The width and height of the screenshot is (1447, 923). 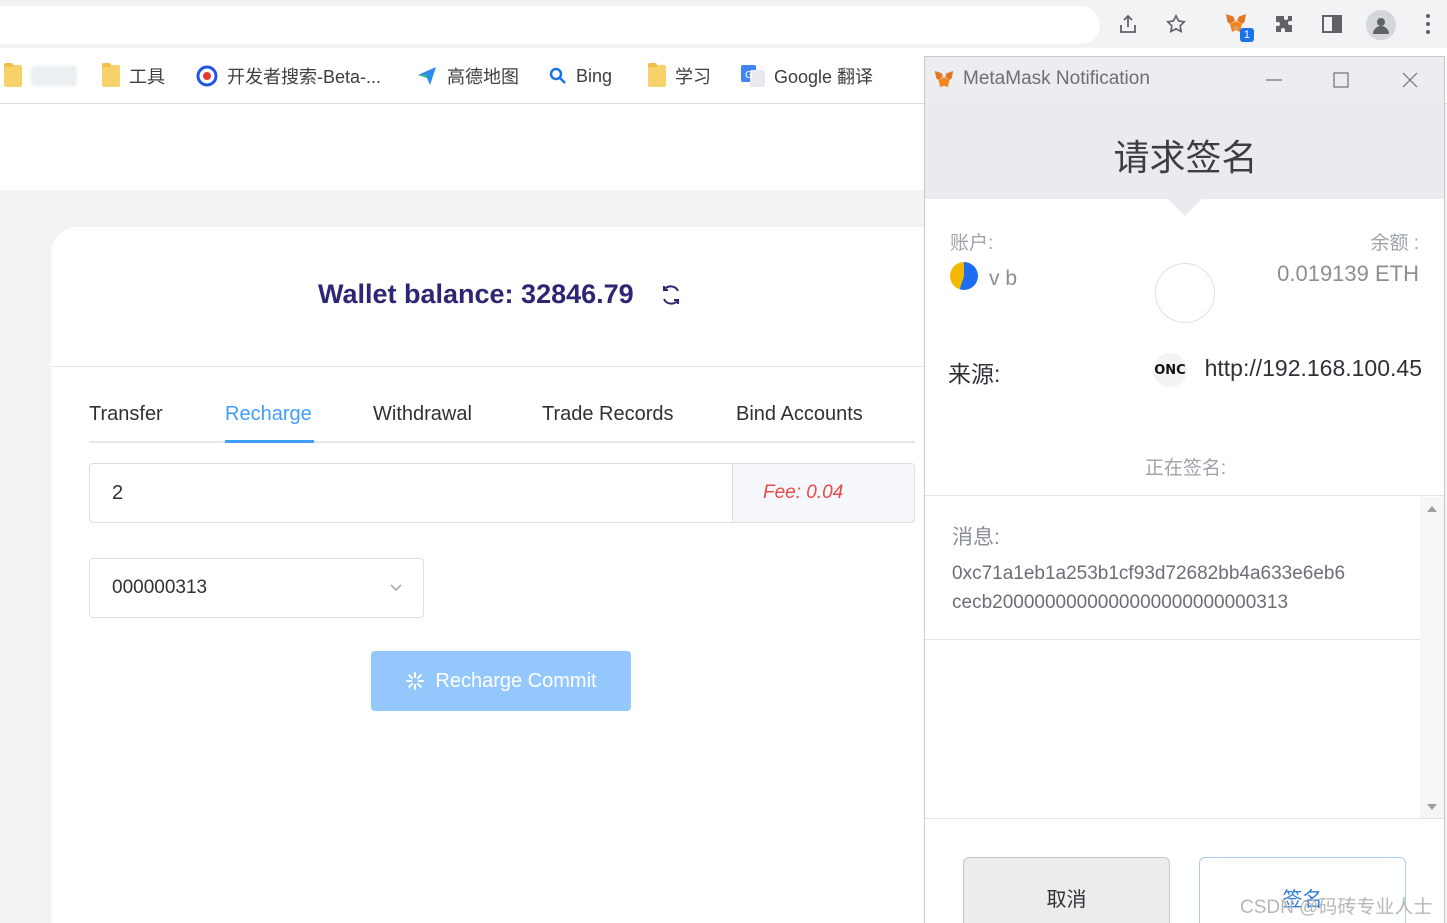 I want to click on bookmark-bing: Bing, so click(x=580, y=76).